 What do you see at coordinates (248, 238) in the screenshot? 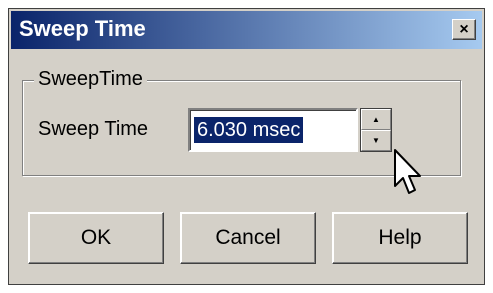
I see `cancel-button: Cancel` at bounding box center [248, 238].